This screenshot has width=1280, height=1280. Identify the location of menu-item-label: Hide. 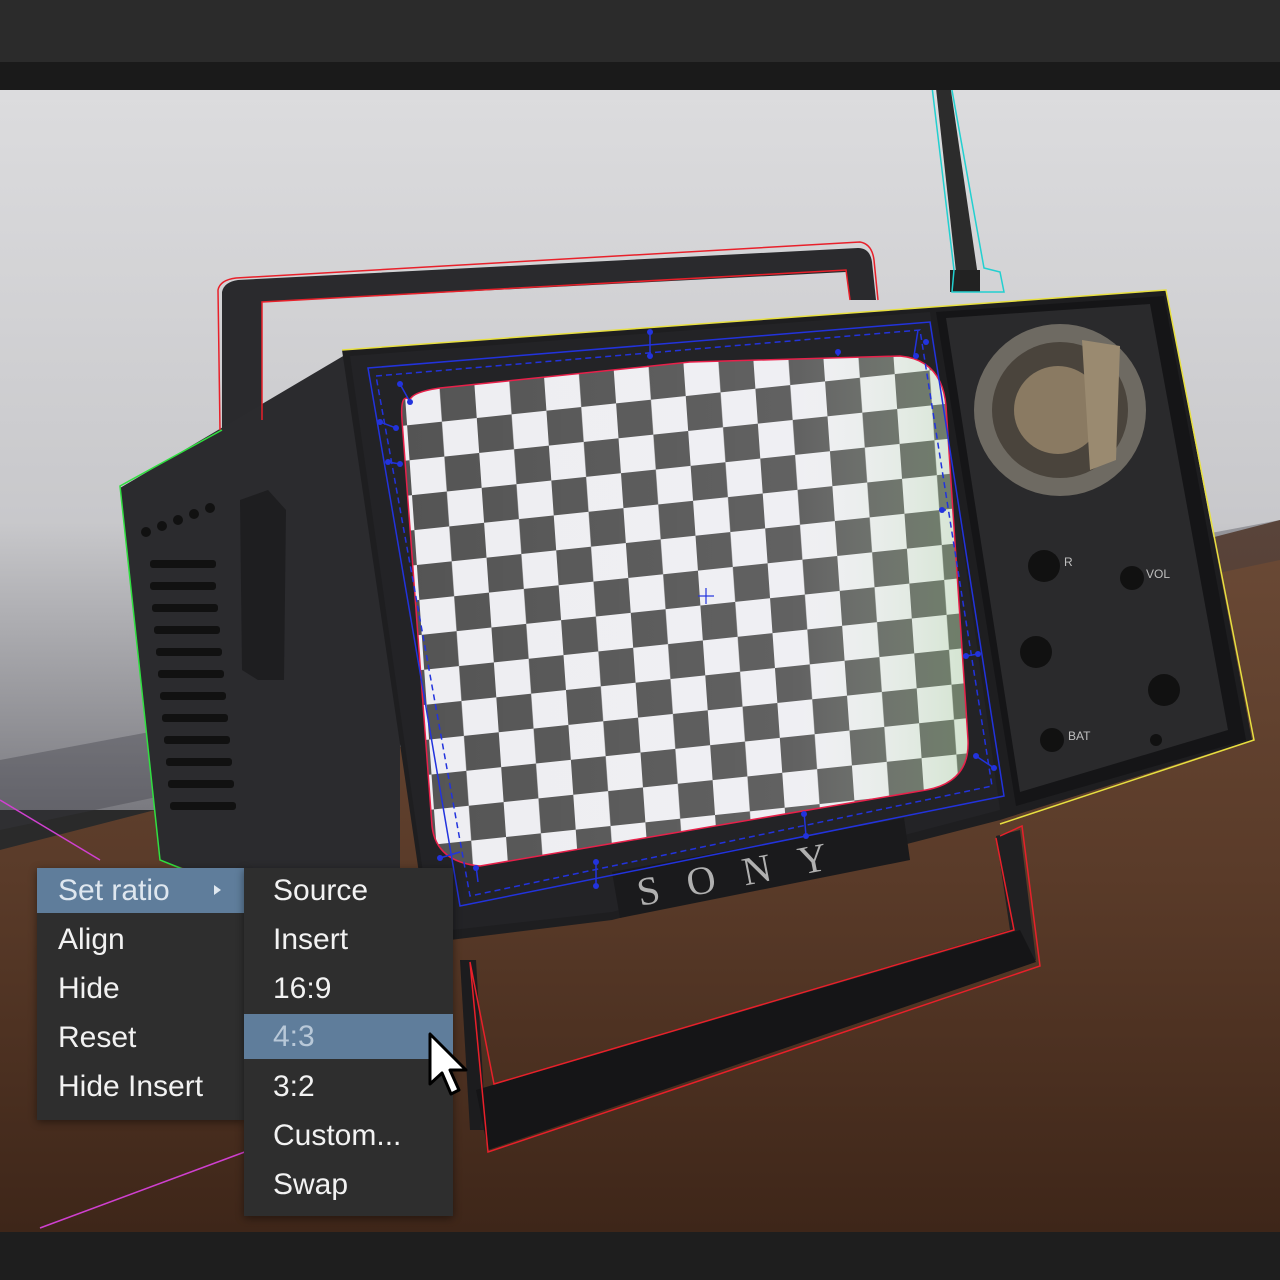
(89, 988).